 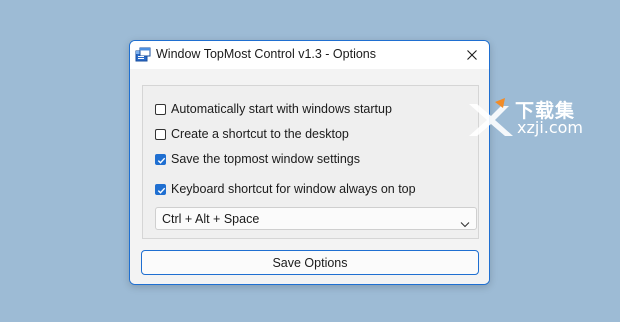 I want to click on save-options-button: Save Options, so click(x=310, y=262).